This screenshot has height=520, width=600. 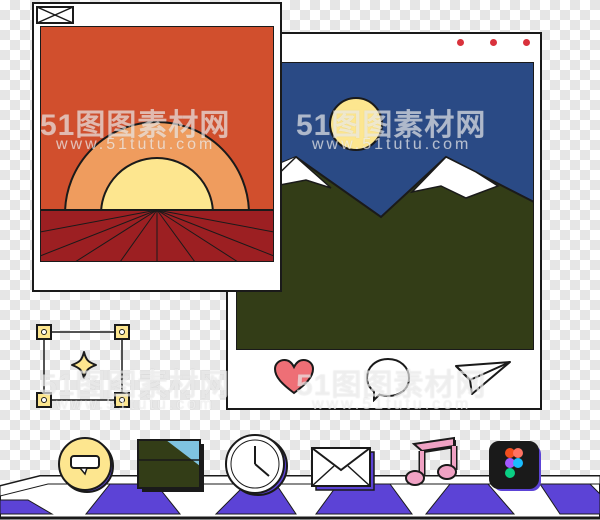 What do you see at coordinates (356, 124) in the screenshot?
I see `moon-shape` at bounding box center [356, 124].